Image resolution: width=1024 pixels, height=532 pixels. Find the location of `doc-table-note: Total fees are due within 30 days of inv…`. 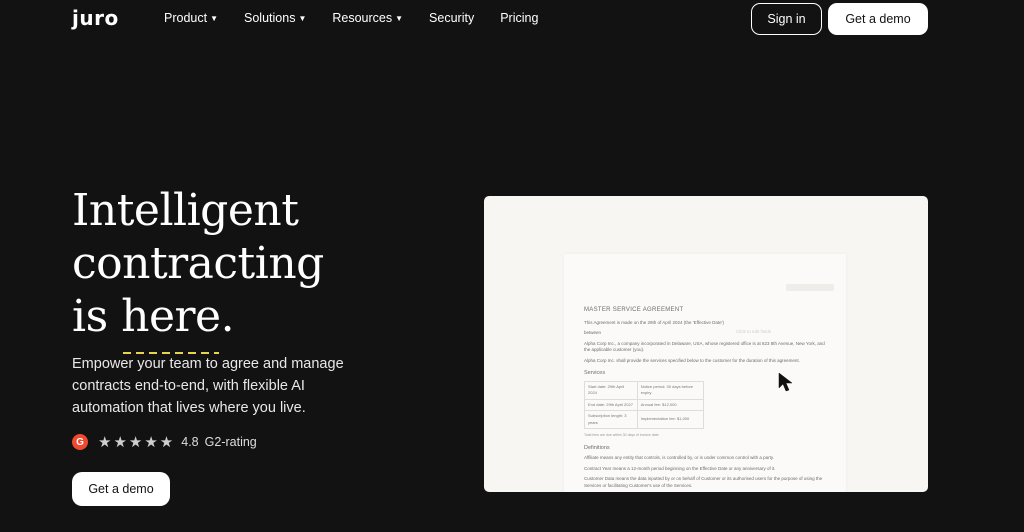

doc-table-note: Total fees are due within 30 days of inv… is located at coordinates (622, 435).